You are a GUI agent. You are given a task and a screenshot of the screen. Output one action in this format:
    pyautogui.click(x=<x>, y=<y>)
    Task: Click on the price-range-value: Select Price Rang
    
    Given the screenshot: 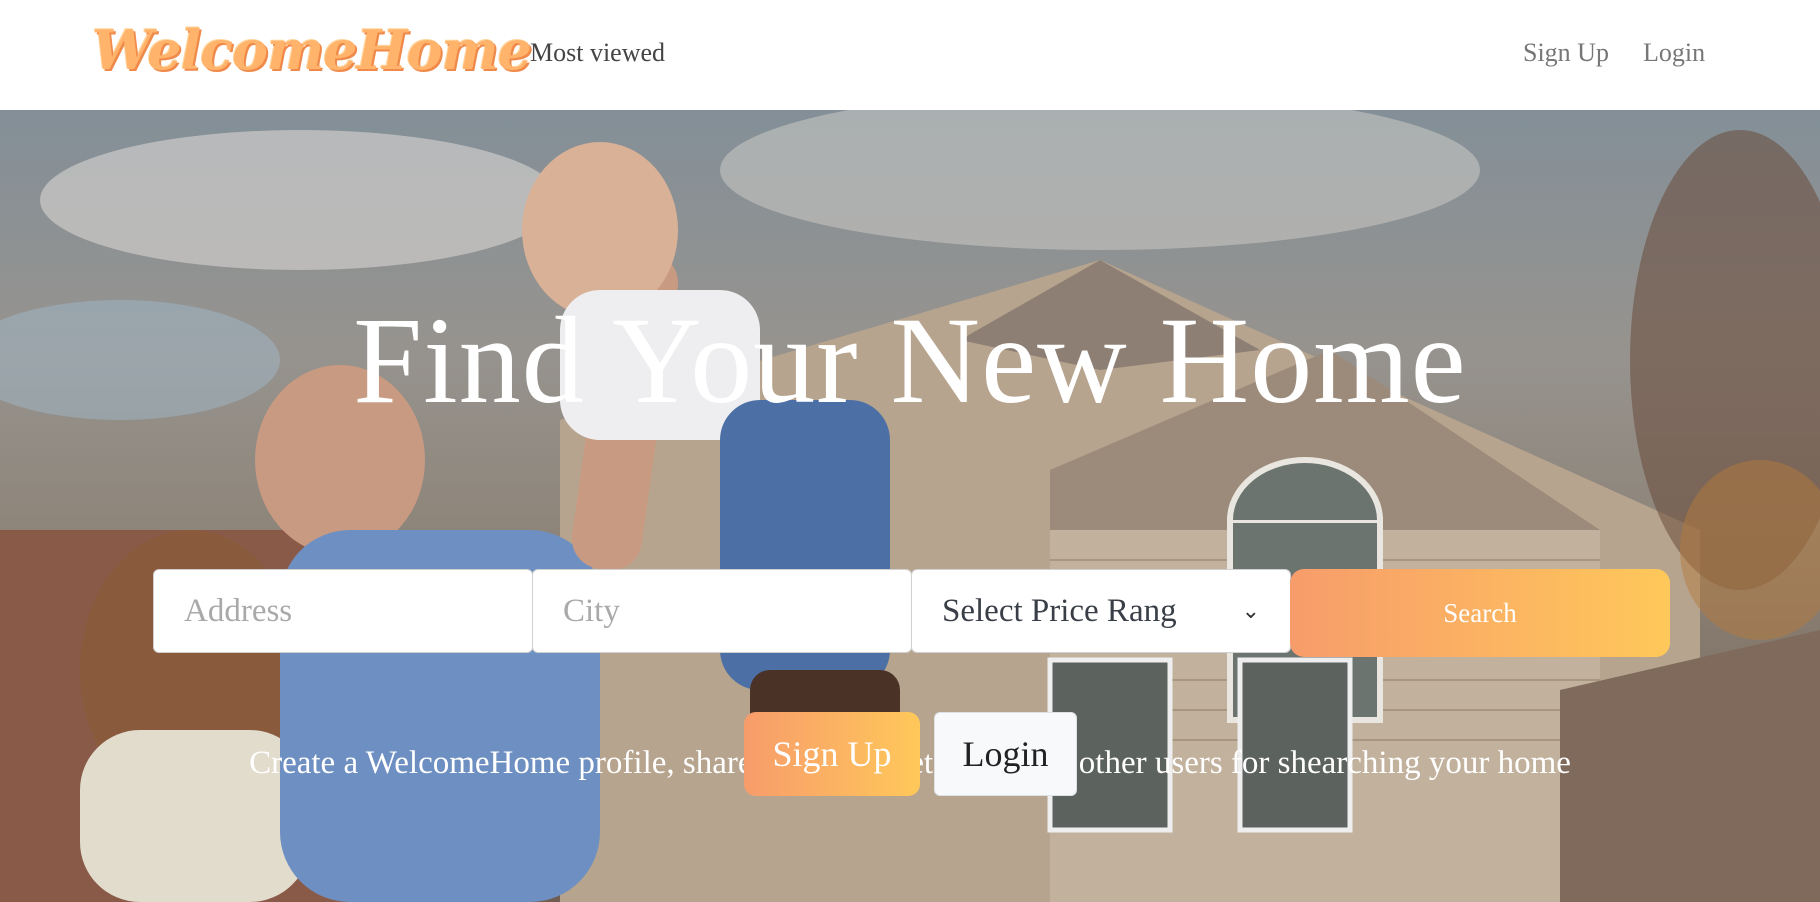 What is the action you would take?
    pyautogui.click(x=1059, y=610)
    